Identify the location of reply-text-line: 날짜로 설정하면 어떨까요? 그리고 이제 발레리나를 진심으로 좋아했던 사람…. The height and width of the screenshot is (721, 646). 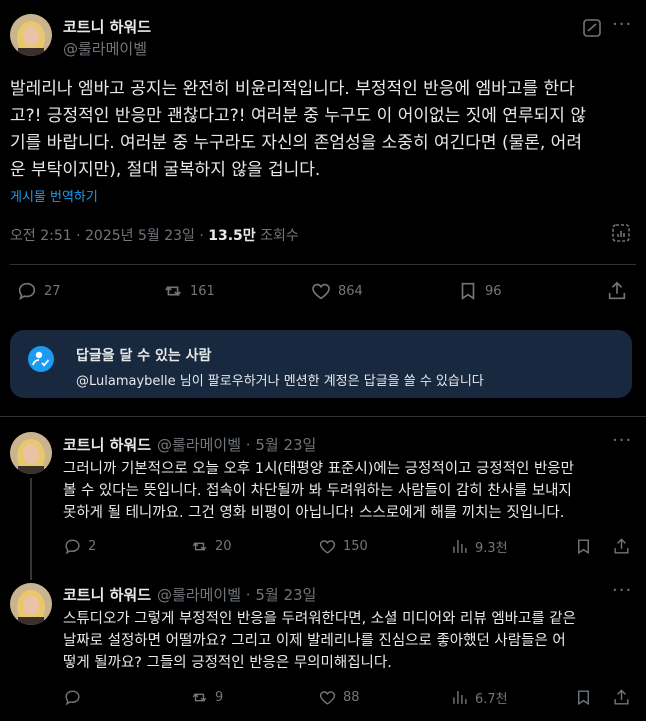
(314, 641).